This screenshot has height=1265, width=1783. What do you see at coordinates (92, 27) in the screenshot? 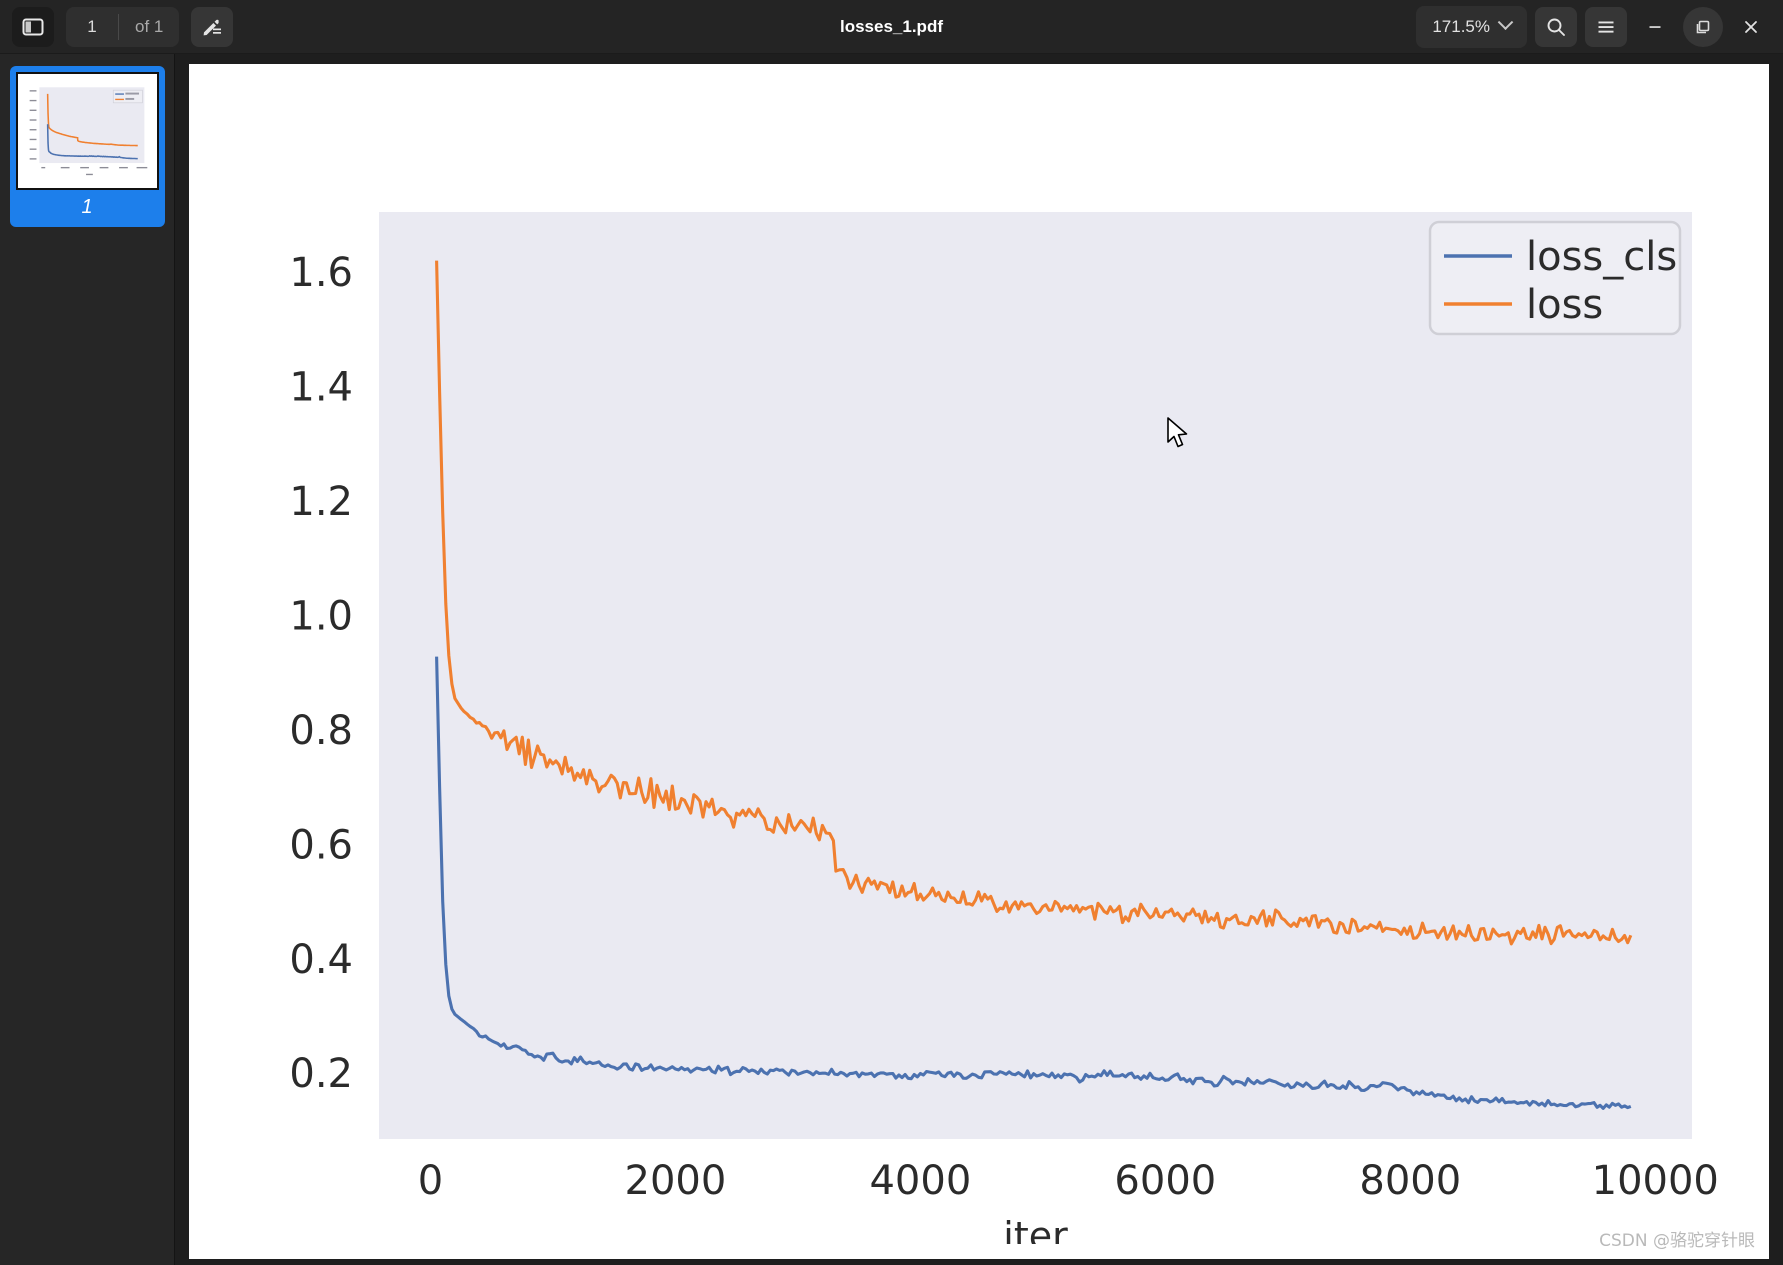
I see `page-number-input: 1` at bounding box center [92, 27].